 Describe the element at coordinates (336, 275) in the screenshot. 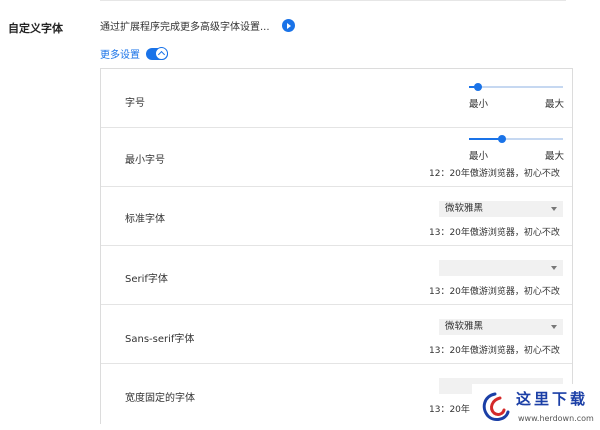

I see `serif-font-row: Serif字体 13：20年傲游浏览器，初心不改` at that location.